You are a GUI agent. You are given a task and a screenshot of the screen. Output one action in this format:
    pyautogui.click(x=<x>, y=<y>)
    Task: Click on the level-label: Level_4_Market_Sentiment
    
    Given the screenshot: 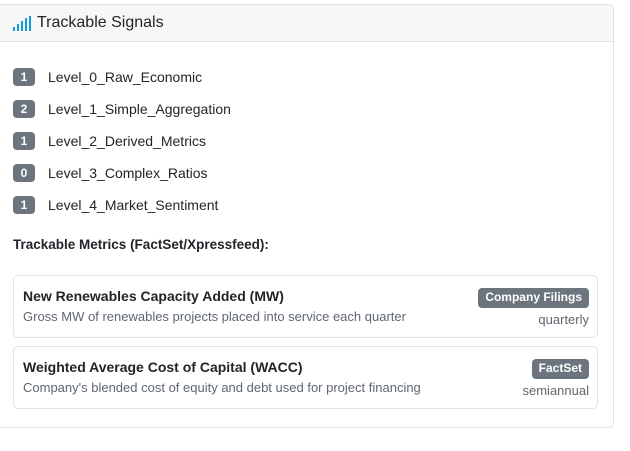 What is the action you would take?
    pyautogui.click(x=133, y=205)
    